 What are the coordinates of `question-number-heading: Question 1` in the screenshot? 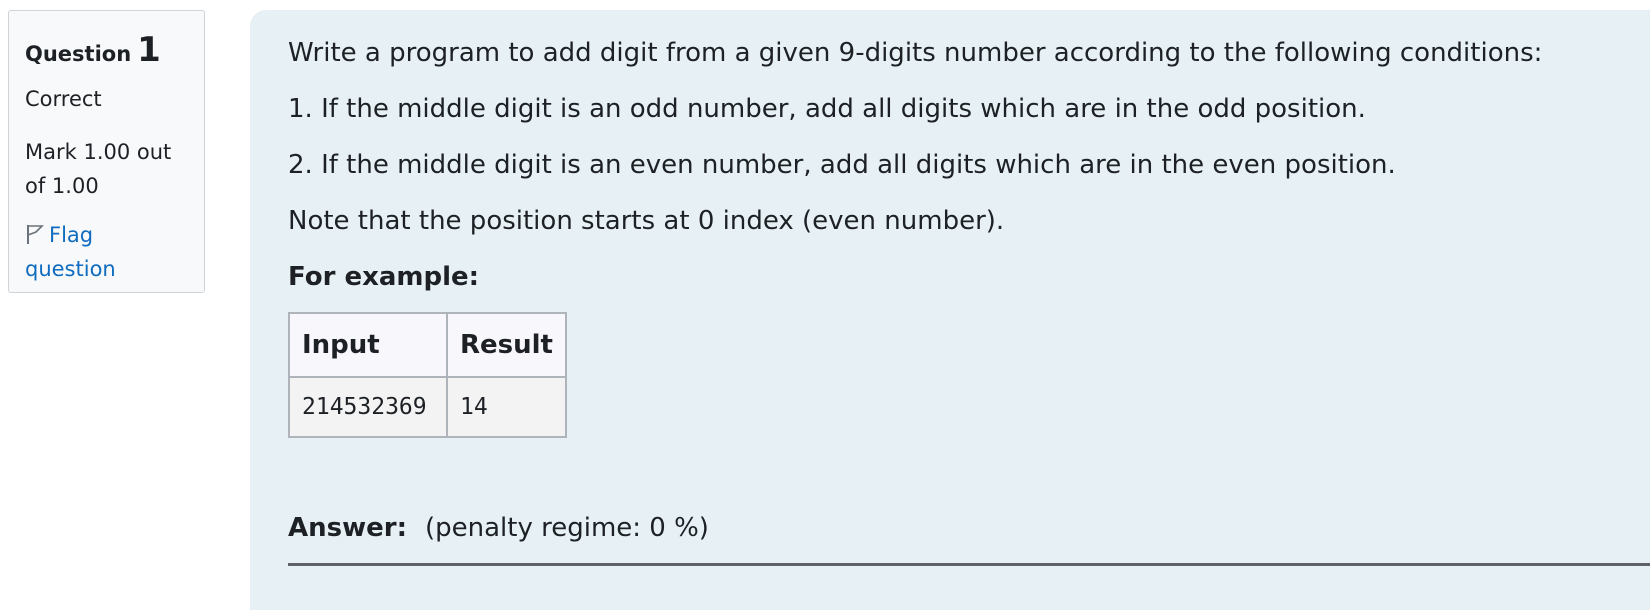 It's located at (114, 51).